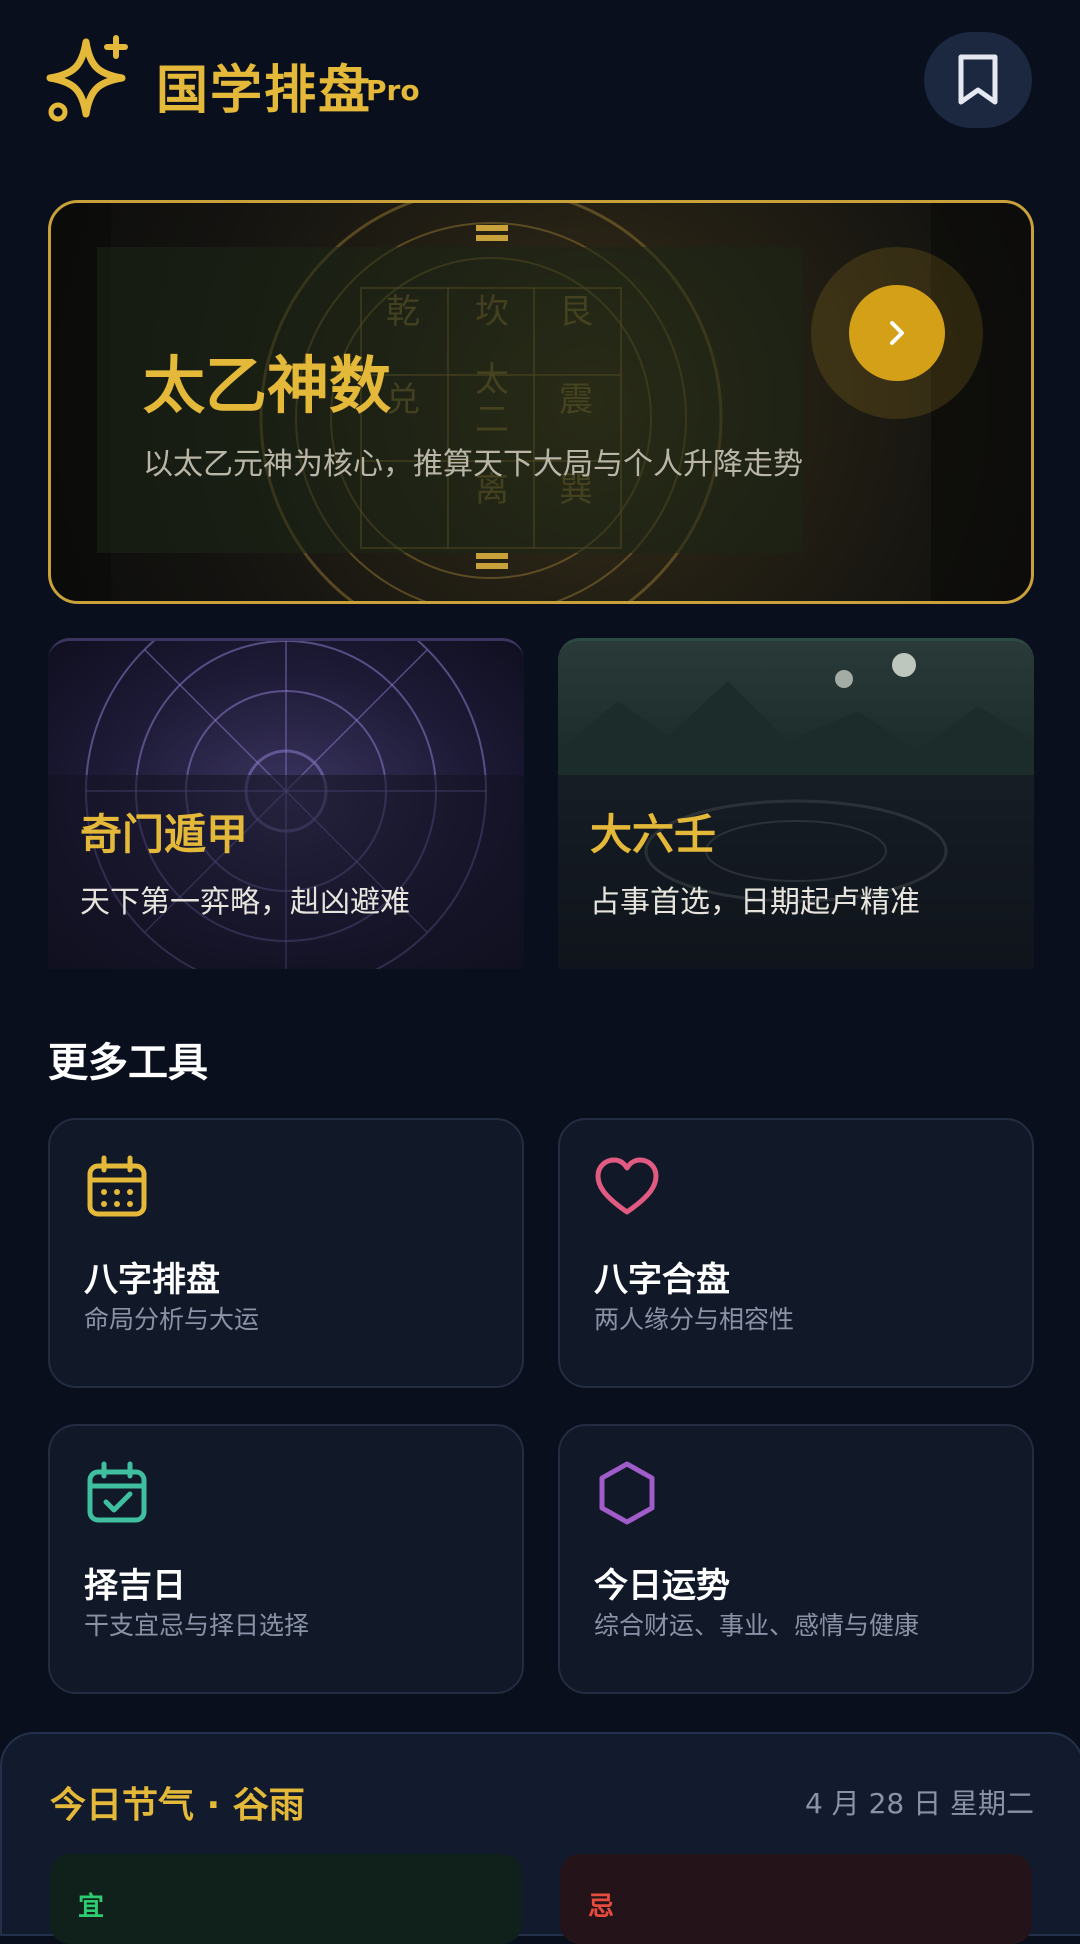 The height and width of the screenshot is (1944, 1080). I want to click on tool-auspicious-day: 择吉日 干支宜忌与择日选择, so click(286, 1559).